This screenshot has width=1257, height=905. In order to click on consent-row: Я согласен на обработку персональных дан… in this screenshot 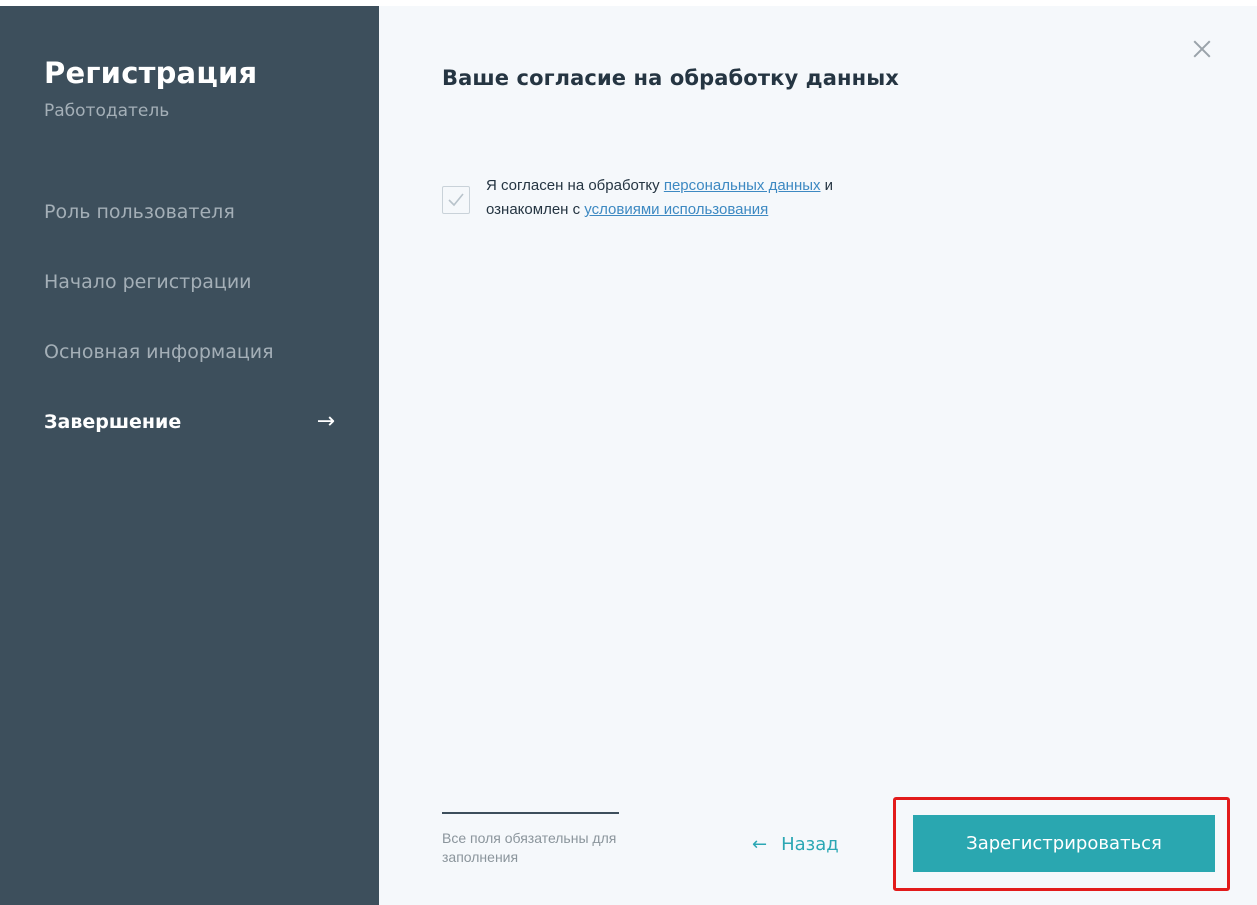, I will do `click(637, 198)`.